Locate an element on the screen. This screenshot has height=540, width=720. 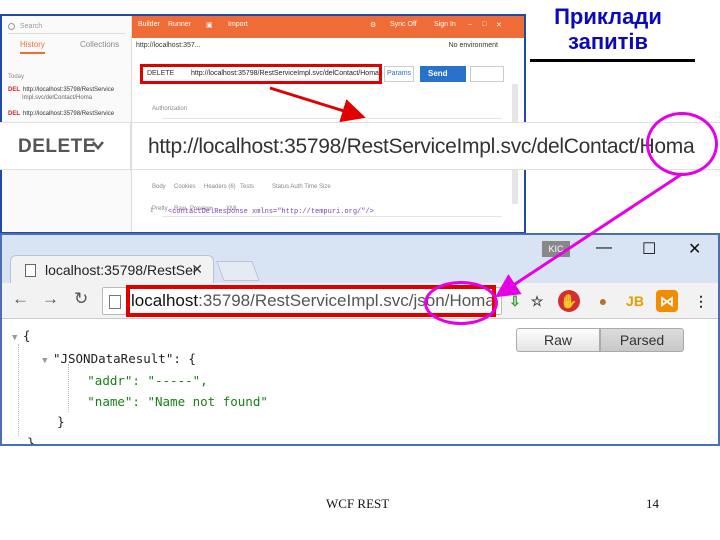
environment-select: No environment is located at coordinates (473, 45).